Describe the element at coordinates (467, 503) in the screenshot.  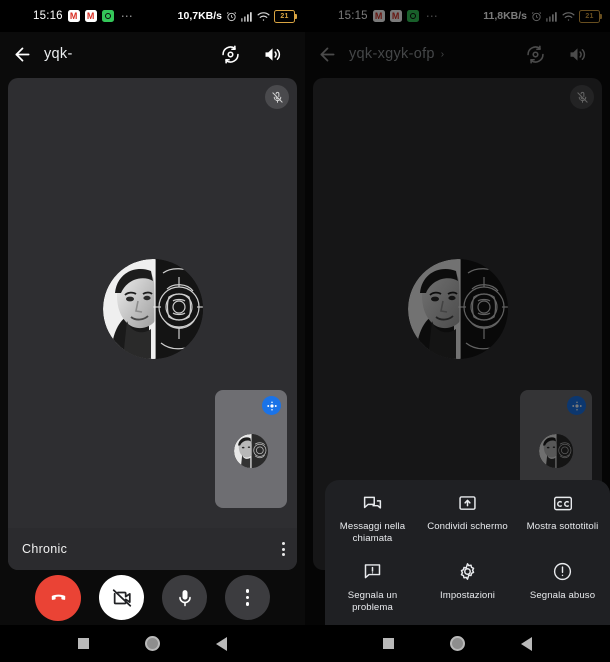
I see `screen-share-icon` at that location.